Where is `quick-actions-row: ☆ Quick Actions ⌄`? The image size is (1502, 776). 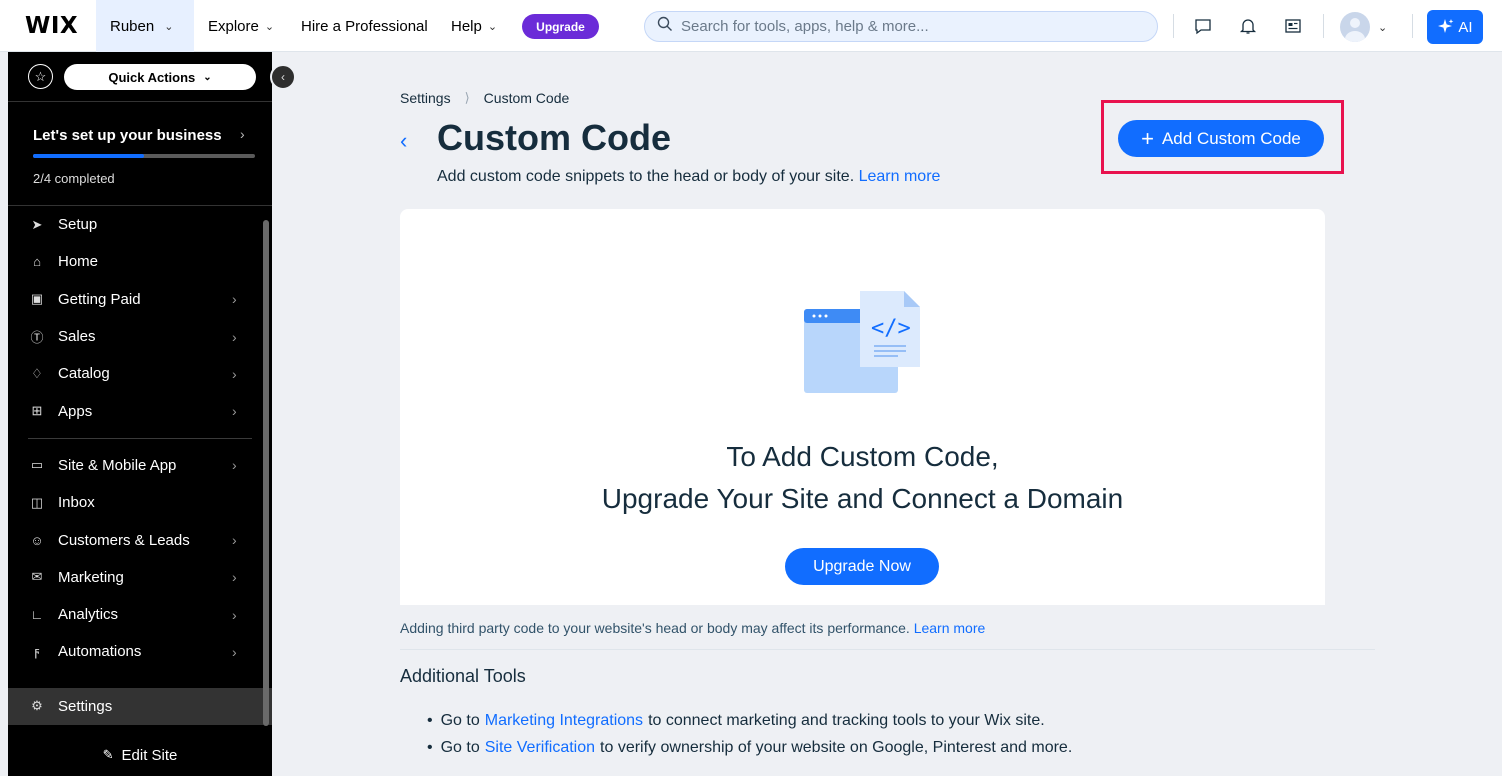
quick-actions-row: ☆ Quick Actions ⌄ is located at coordinates (140, 77).